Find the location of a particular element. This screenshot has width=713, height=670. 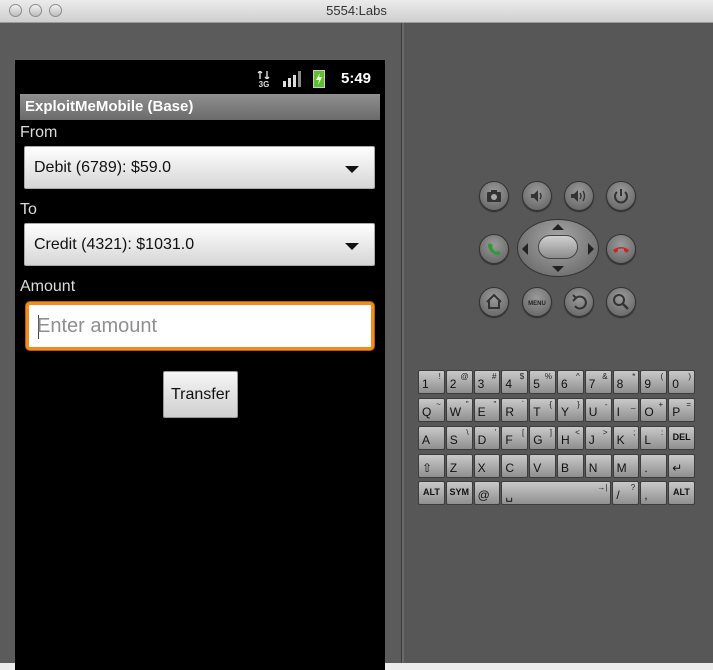

transfer-button: Transfer is located at coordinates (200, 394).